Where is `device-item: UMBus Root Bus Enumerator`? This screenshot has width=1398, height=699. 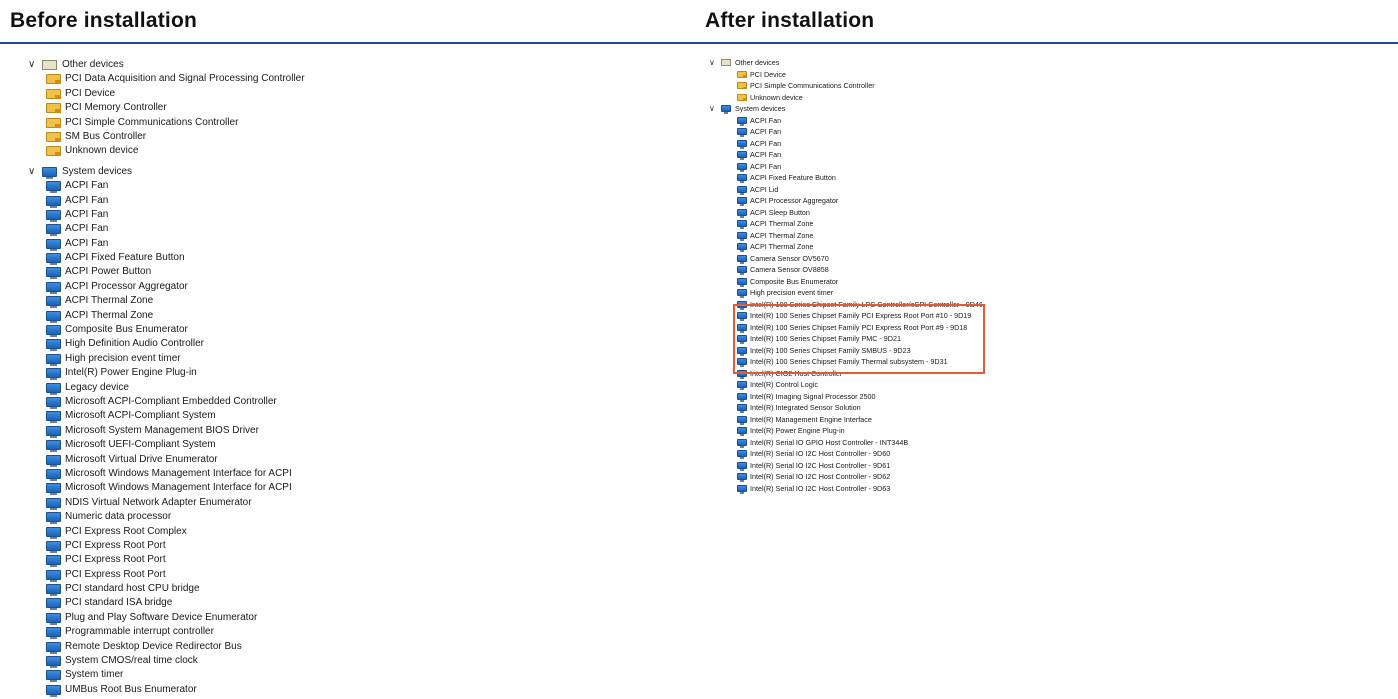
device-item: UMBus Root Bus Enumerator is located at coordinates (258, 690).